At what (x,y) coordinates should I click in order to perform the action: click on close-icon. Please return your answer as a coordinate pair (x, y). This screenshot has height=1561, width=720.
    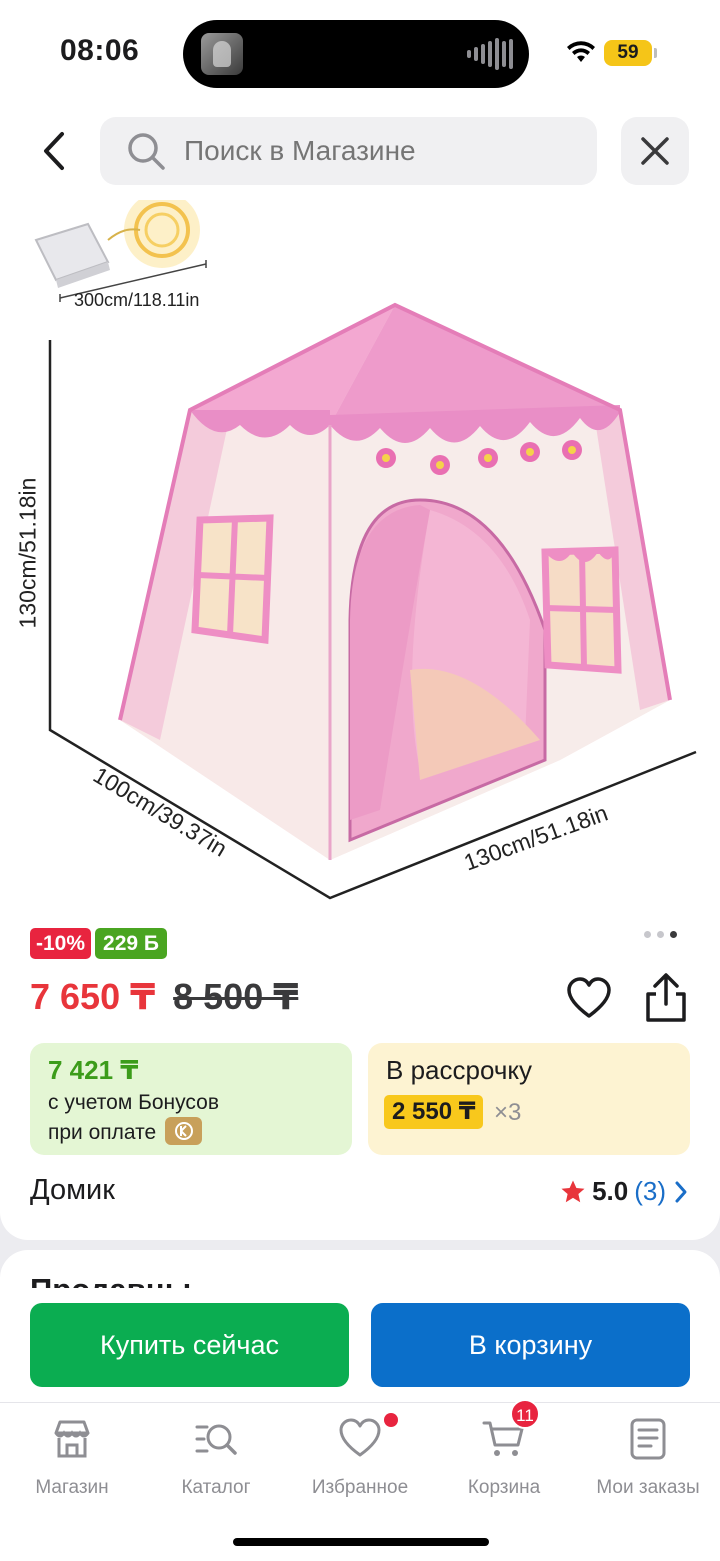
    Looking at the image, I should click on (655, 151).